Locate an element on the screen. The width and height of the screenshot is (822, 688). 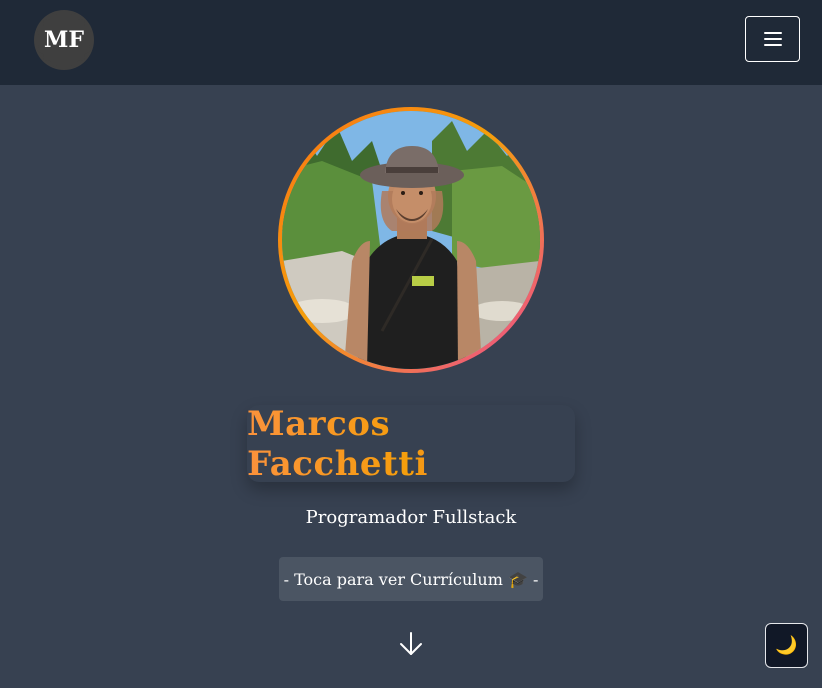
logo-text: MF is located at coordinates (64, 40).